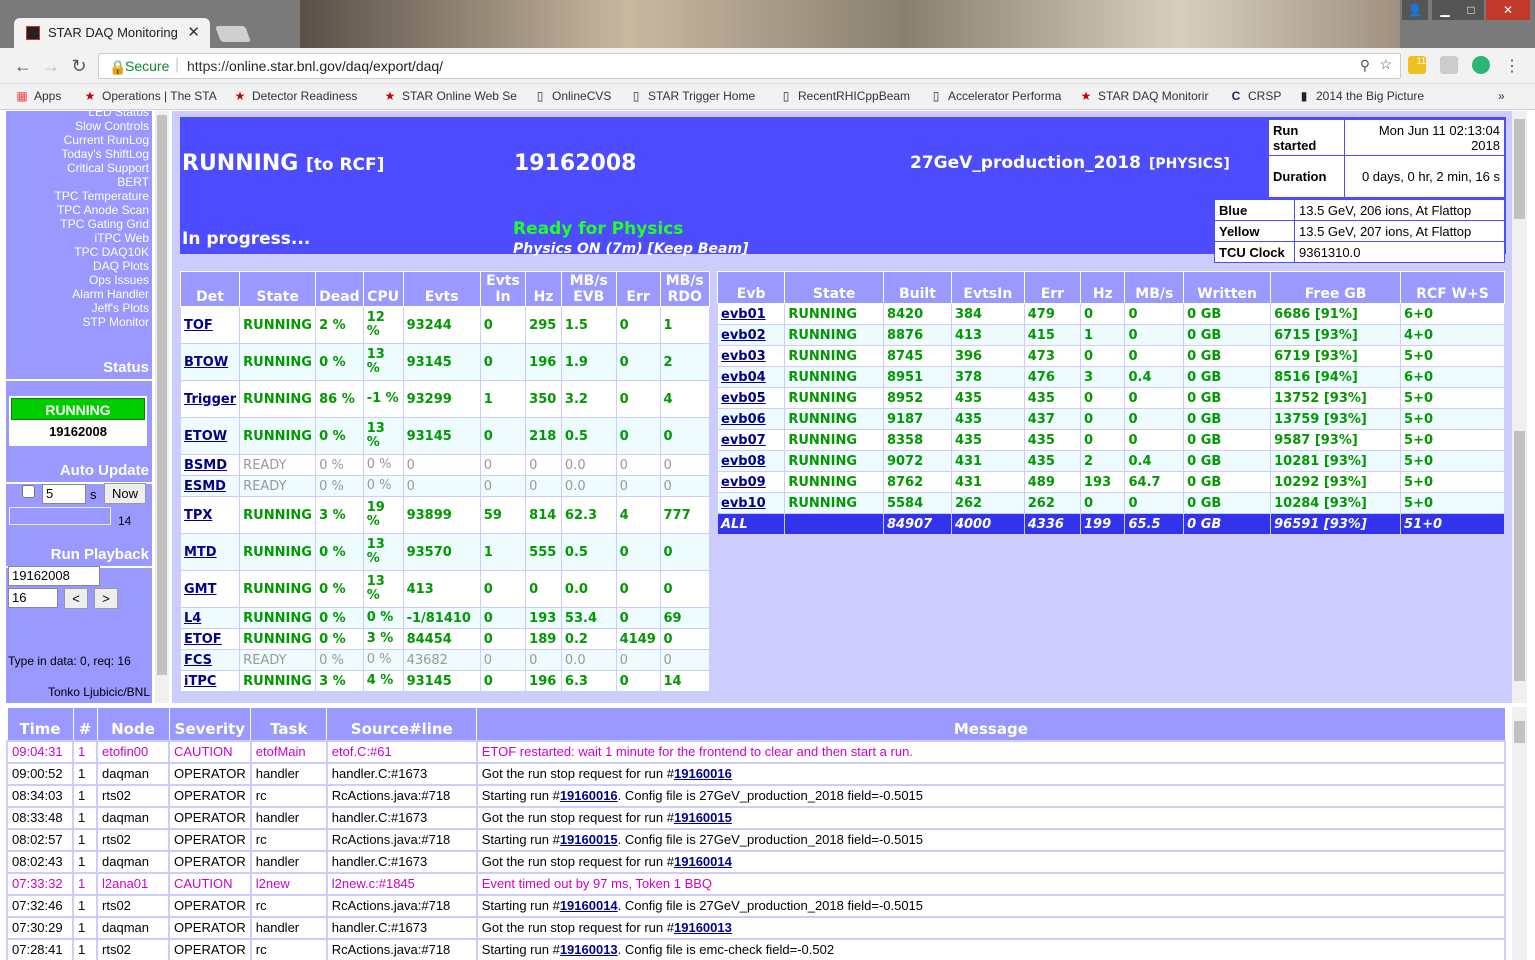  What do you see at coordinates (64, 494) in the screenshot?
I see `auto-update-interval-input: 5` at bounding box center [64, 494].